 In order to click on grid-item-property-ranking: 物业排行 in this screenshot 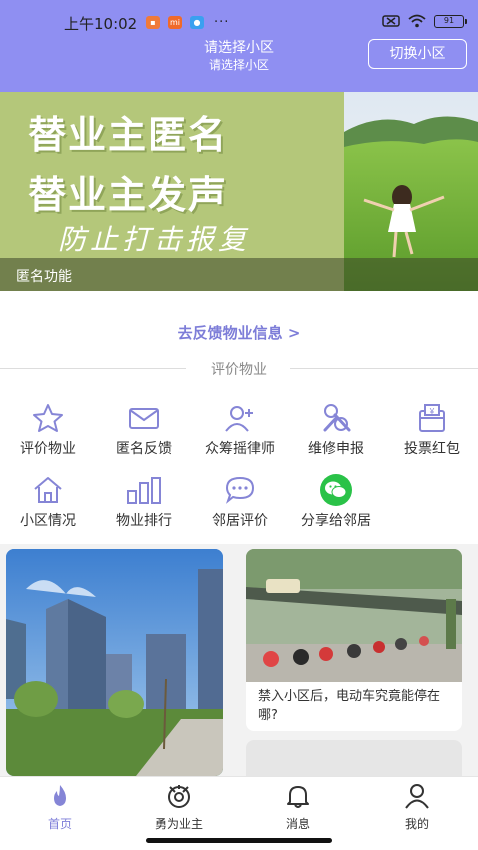, I will do `click(144, 502)`.